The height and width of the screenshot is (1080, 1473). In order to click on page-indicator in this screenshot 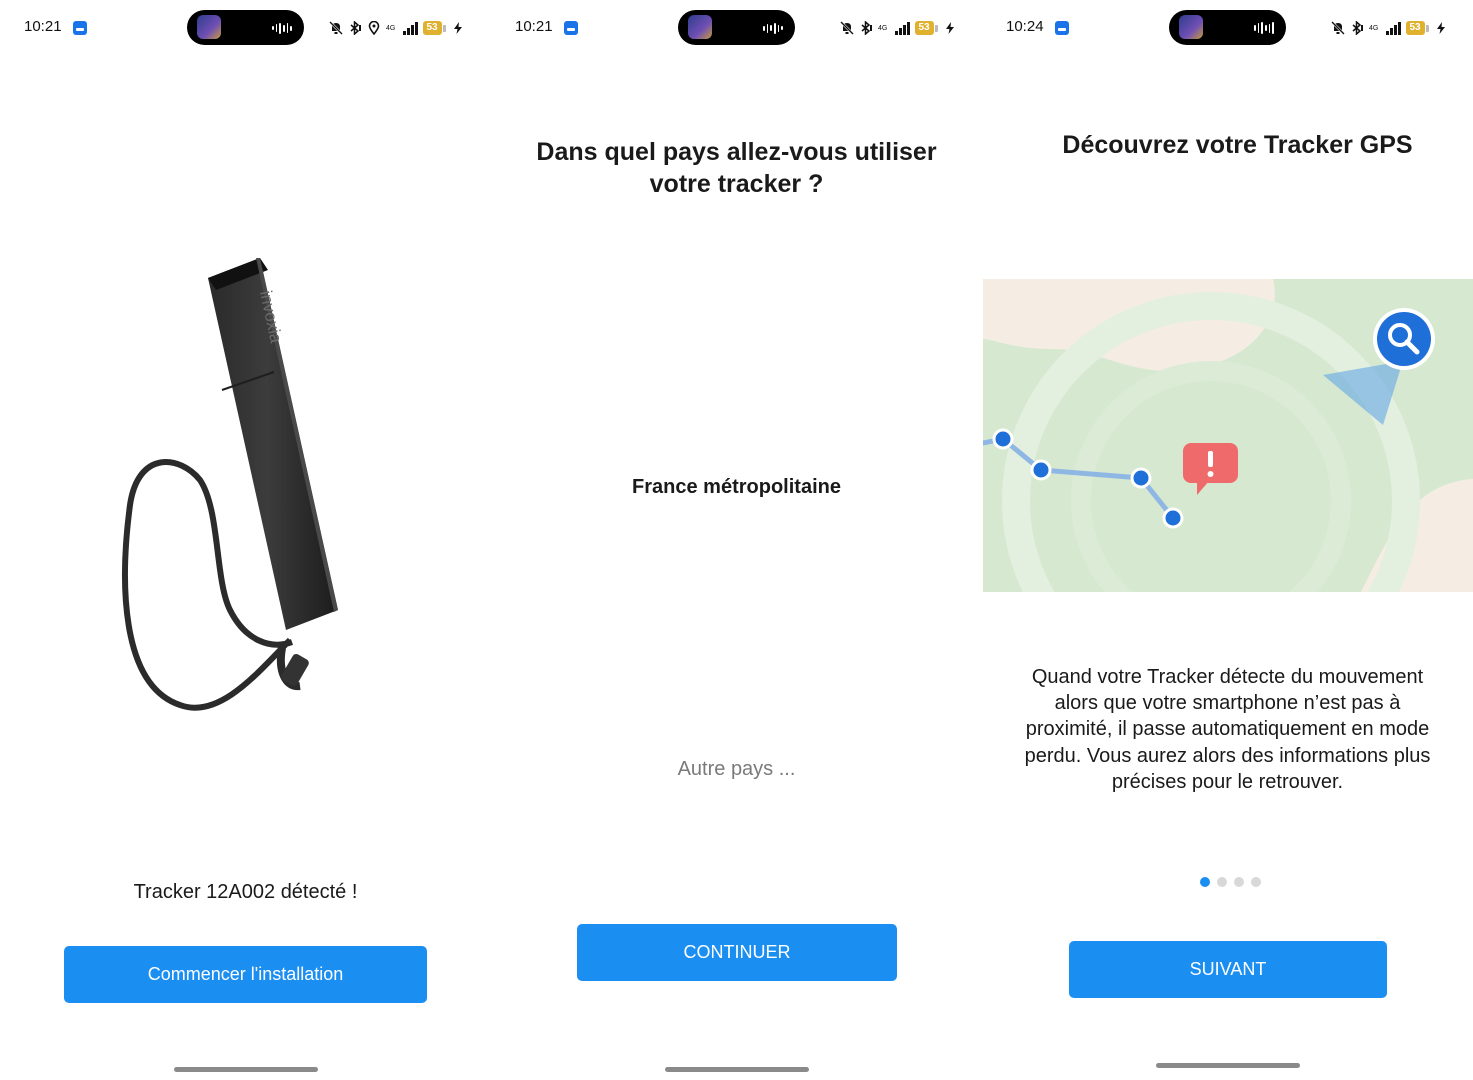, I will do `click(1230, 882)`.